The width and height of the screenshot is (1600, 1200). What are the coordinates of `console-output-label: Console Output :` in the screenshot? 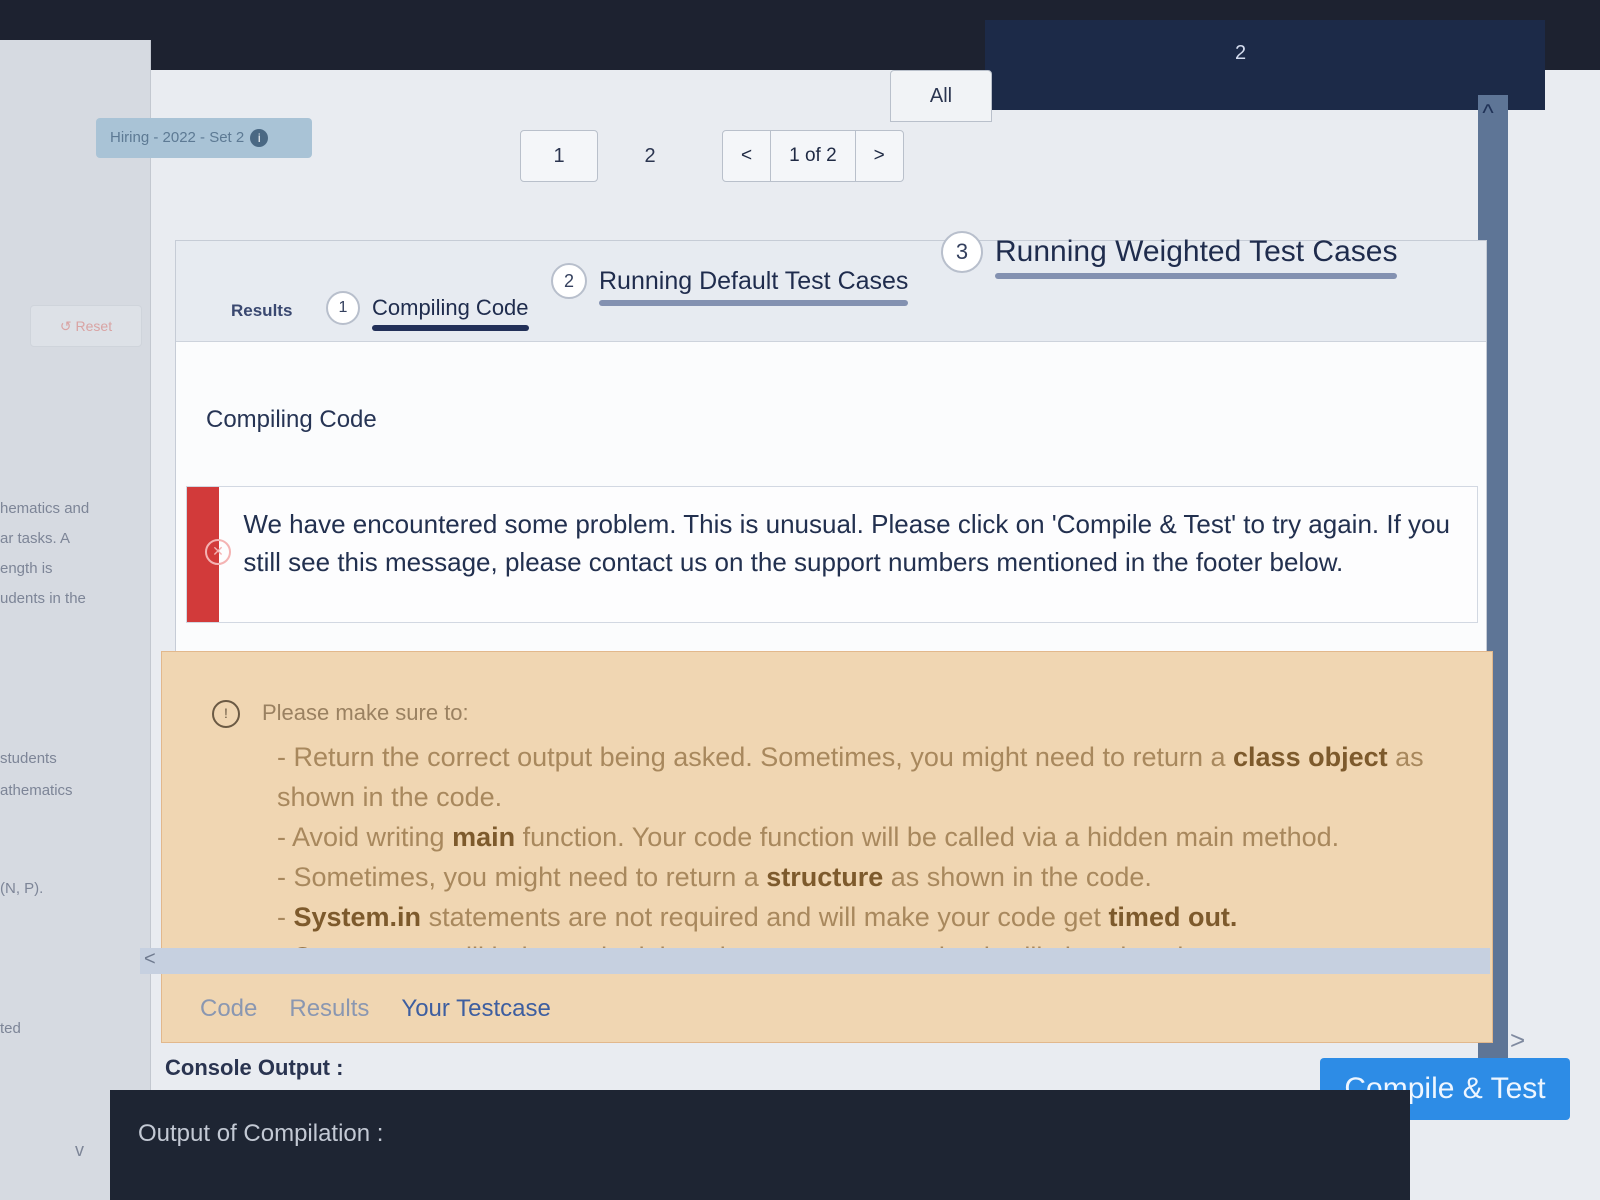 It's located at (254, 1067).